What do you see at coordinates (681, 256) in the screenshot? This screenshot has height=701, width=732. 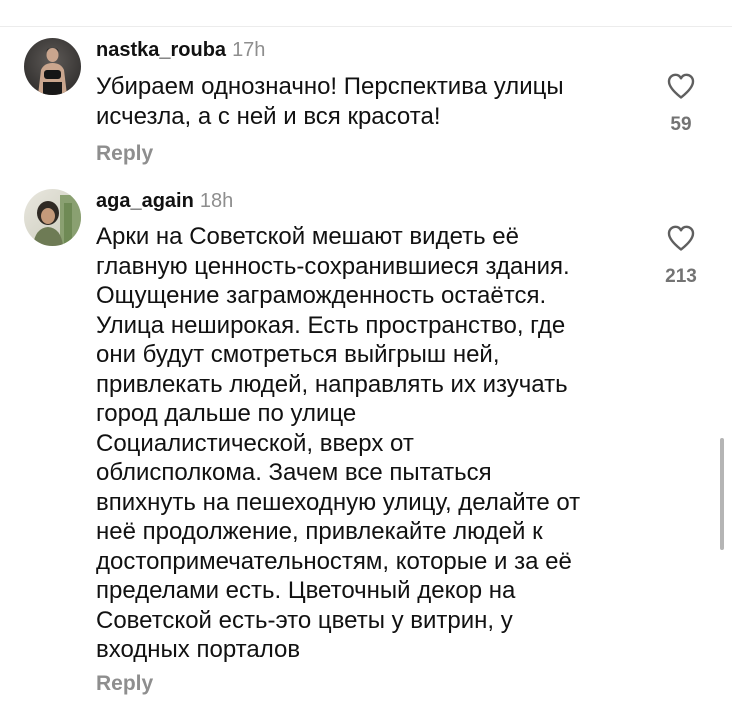 I see `like-control: 213` at bounding box center [681, 256].